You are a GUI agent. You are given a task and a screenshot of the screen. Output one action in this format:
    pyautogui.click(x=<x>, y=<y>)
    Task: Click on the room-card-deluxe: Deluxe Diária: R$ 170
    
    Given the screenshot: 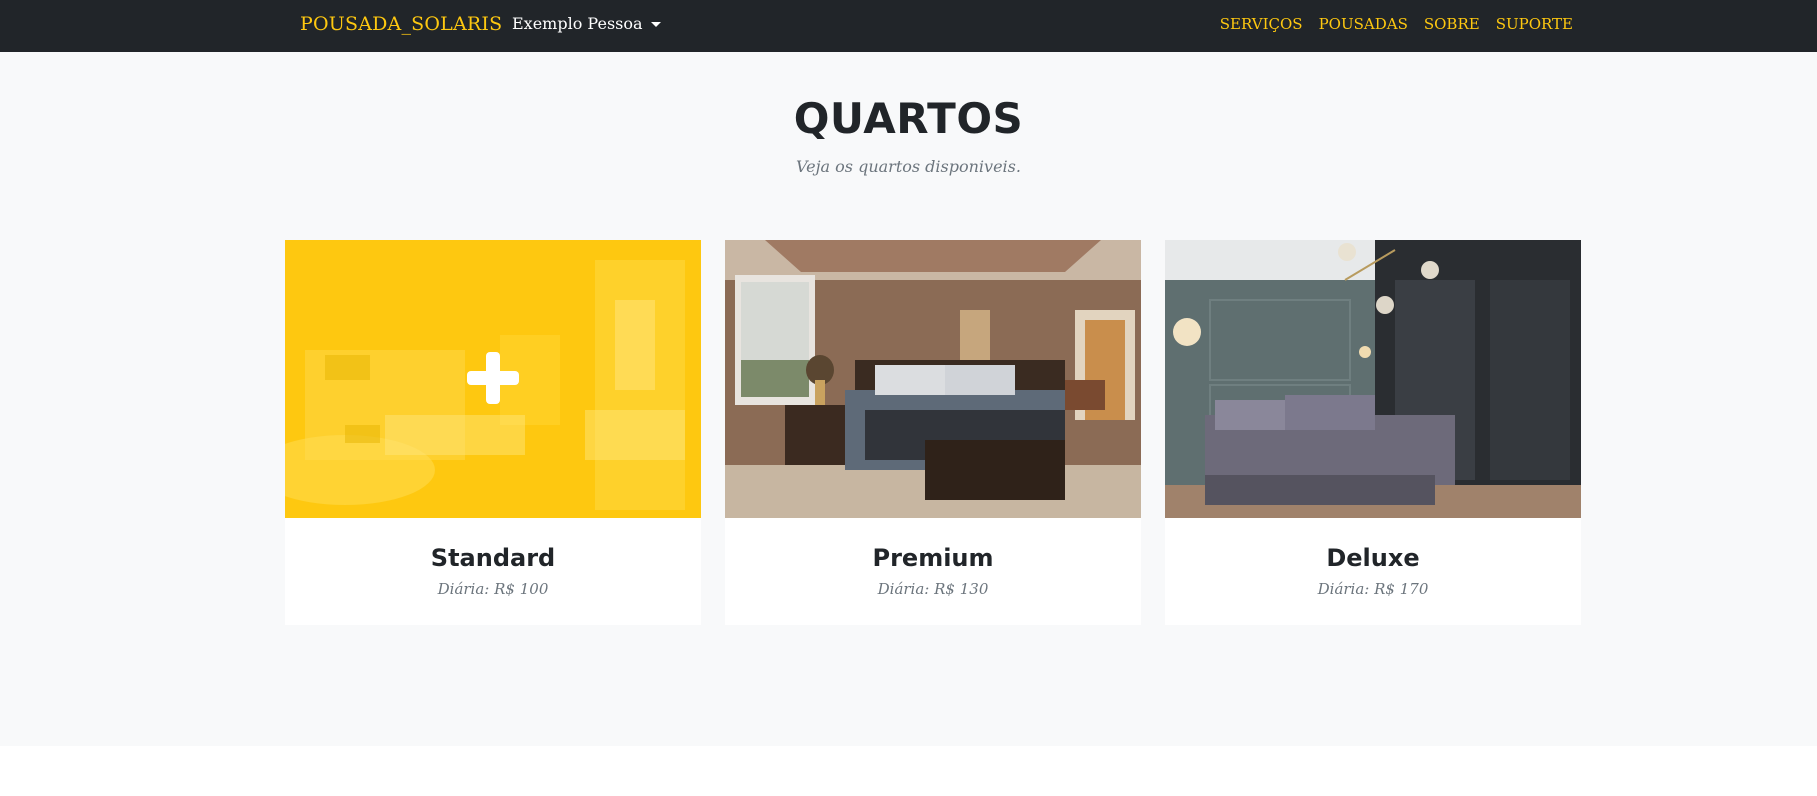 What is the action you would take?
    pyautogui.click(x=1373, y=432)
    